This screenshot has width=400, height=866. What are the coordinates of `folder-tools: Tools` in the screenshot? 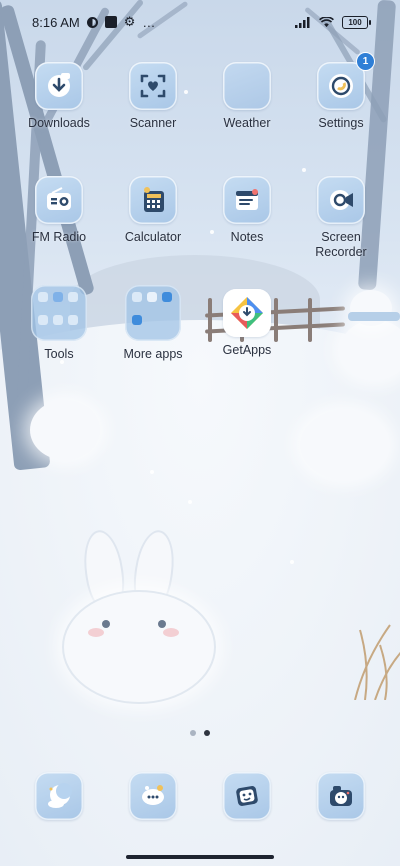 It's located at (59, 323).